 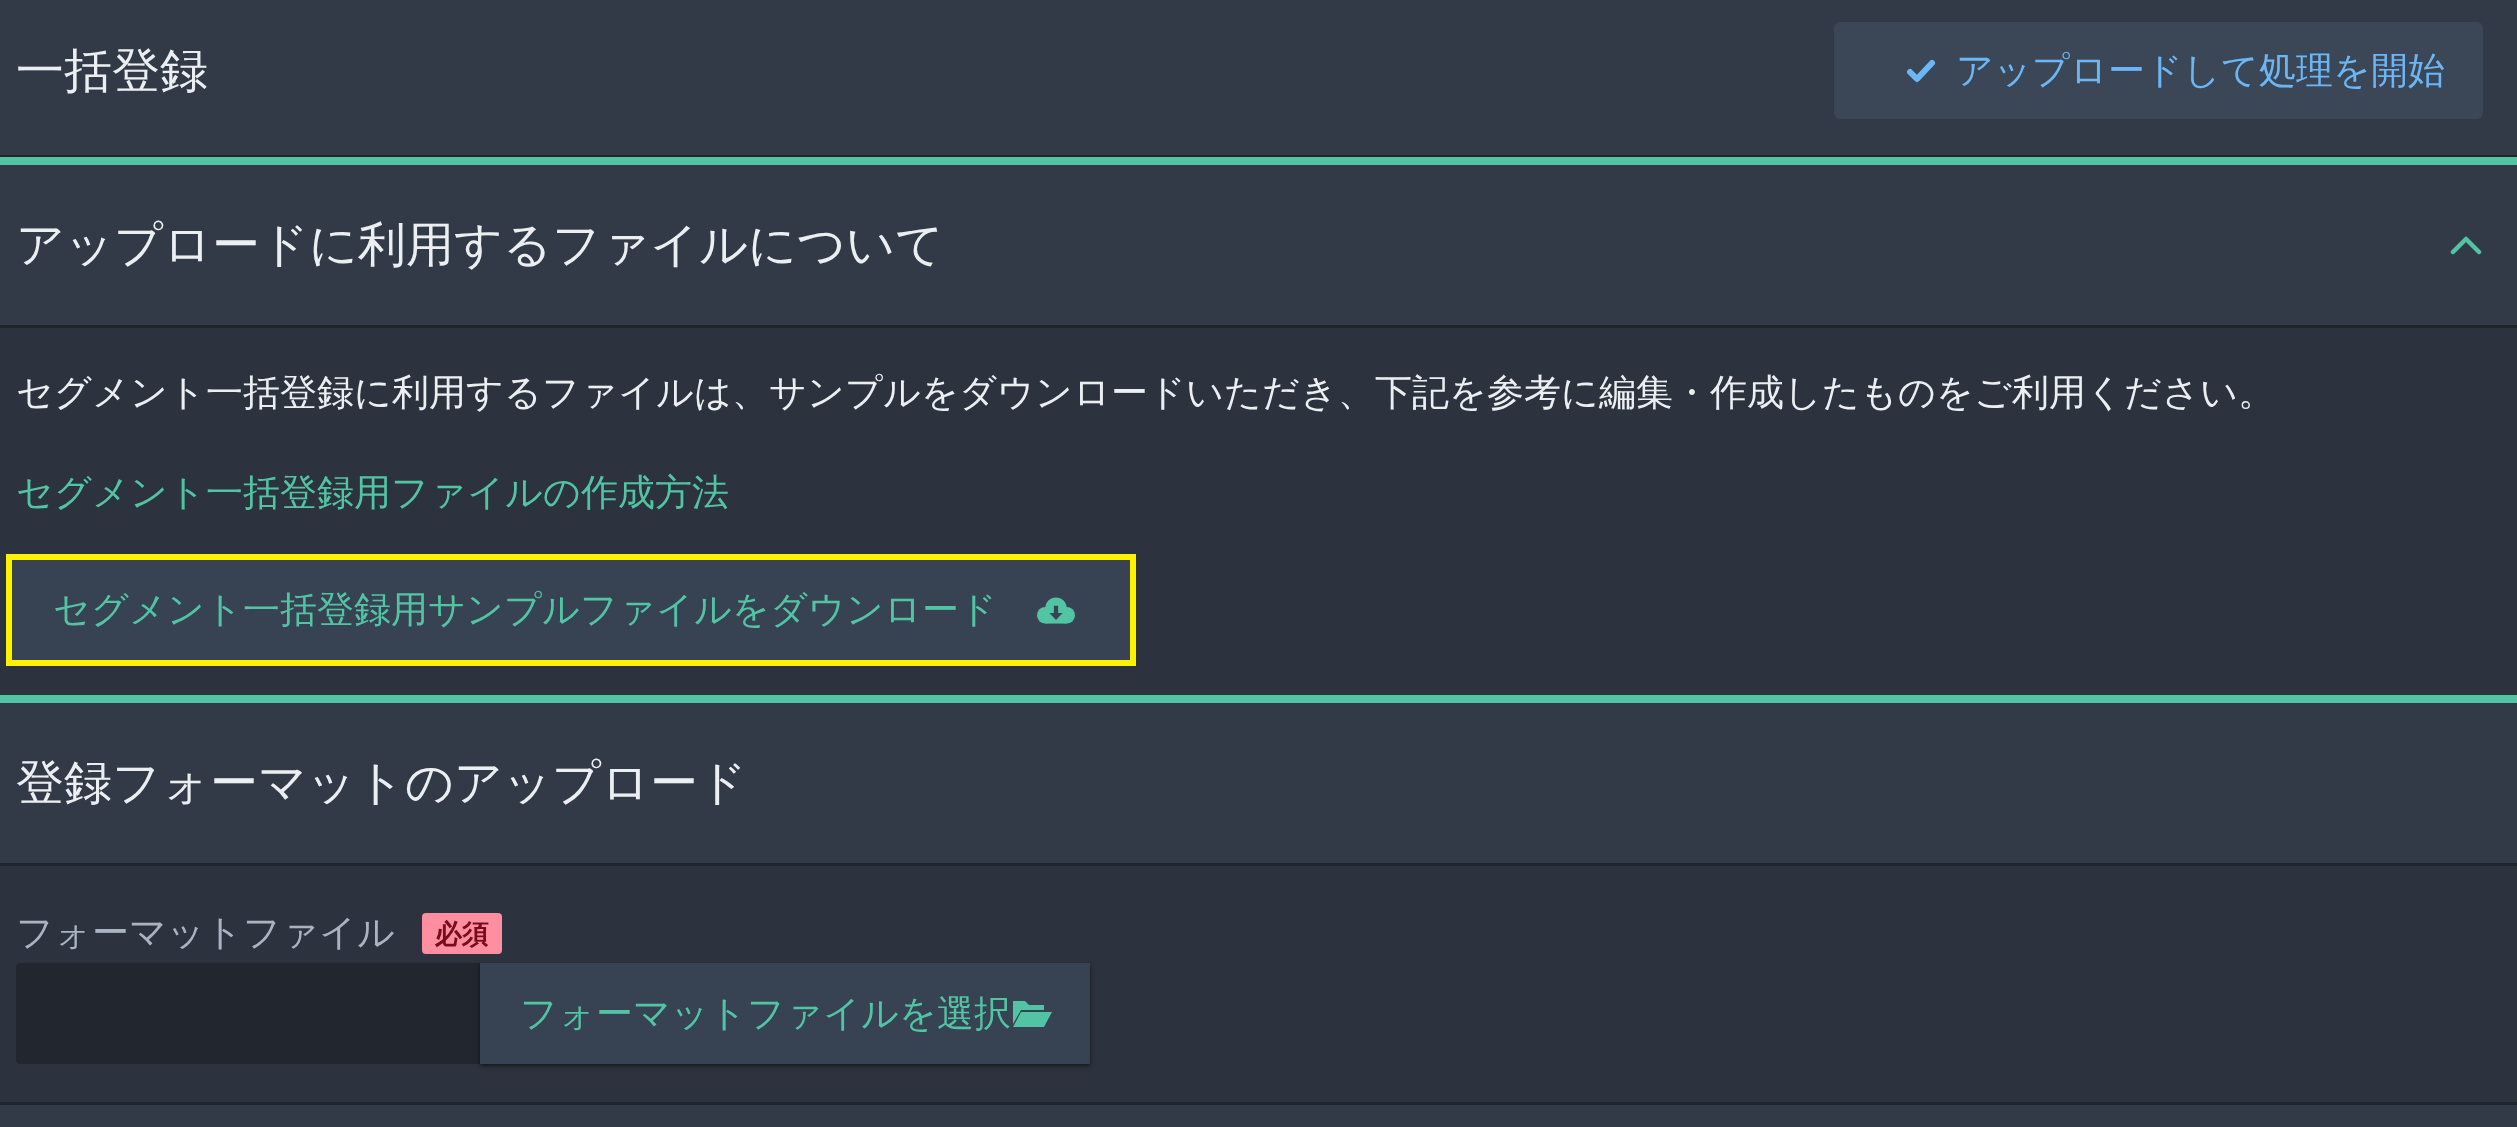 What do you see at coordinates (1146, 393) in the screenshot?
I see `description-text: セグメント一括登録に利用するファイルは、サンプルをダウンロードいただき、下記を参考に編集・作成したものをご利用ください。` at bounding box center [1146, 393].